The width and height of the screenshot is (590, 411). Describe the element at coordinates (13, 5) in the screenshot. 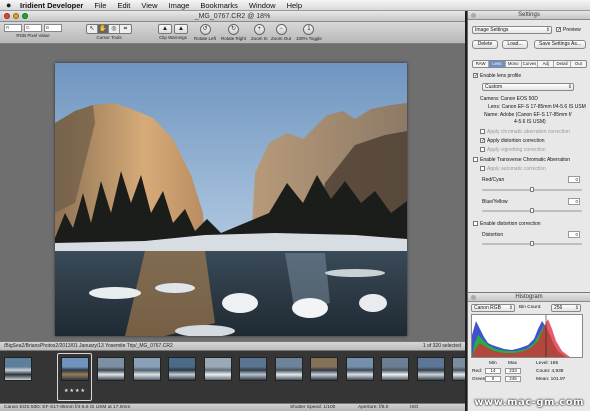

I see `apple-menu-icon: ●` at that location.